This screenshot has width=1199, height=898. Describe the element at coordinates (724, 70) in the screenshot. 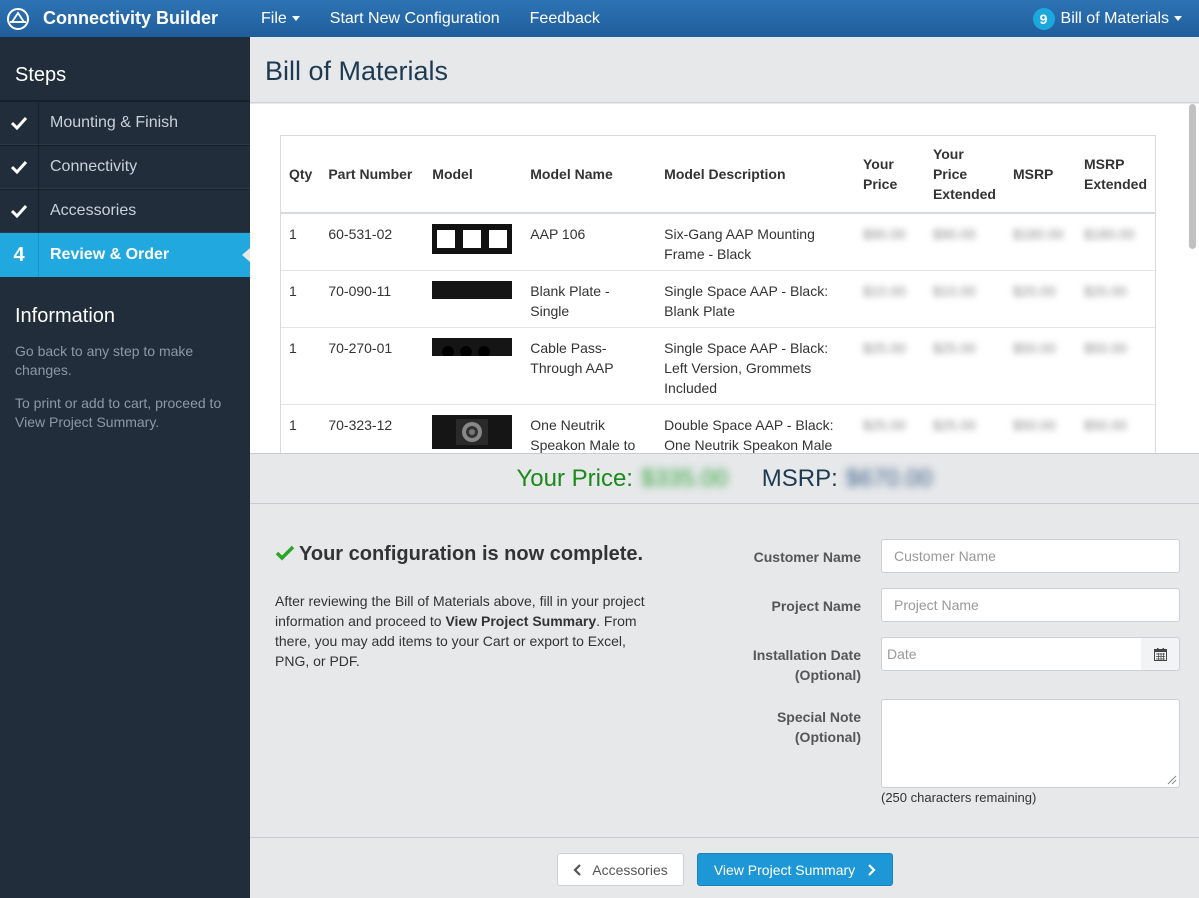

I see `page-title: Bill of Materials` at that location.